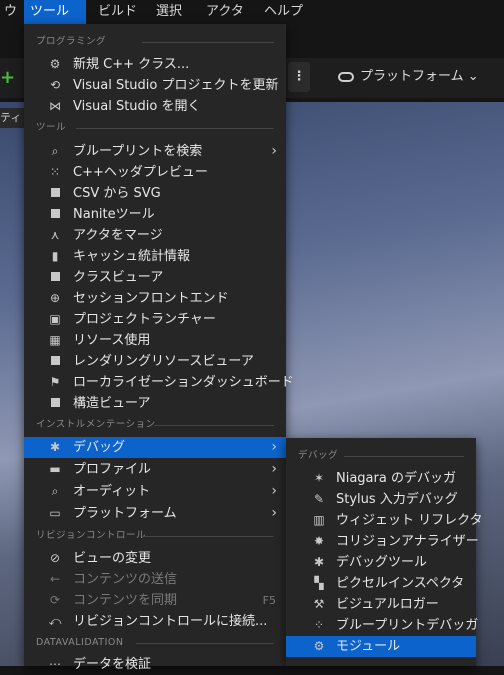 This screenshot has width=504, height=675. I want to click on visual-studio-icon: ⋈, so click(55, 106).